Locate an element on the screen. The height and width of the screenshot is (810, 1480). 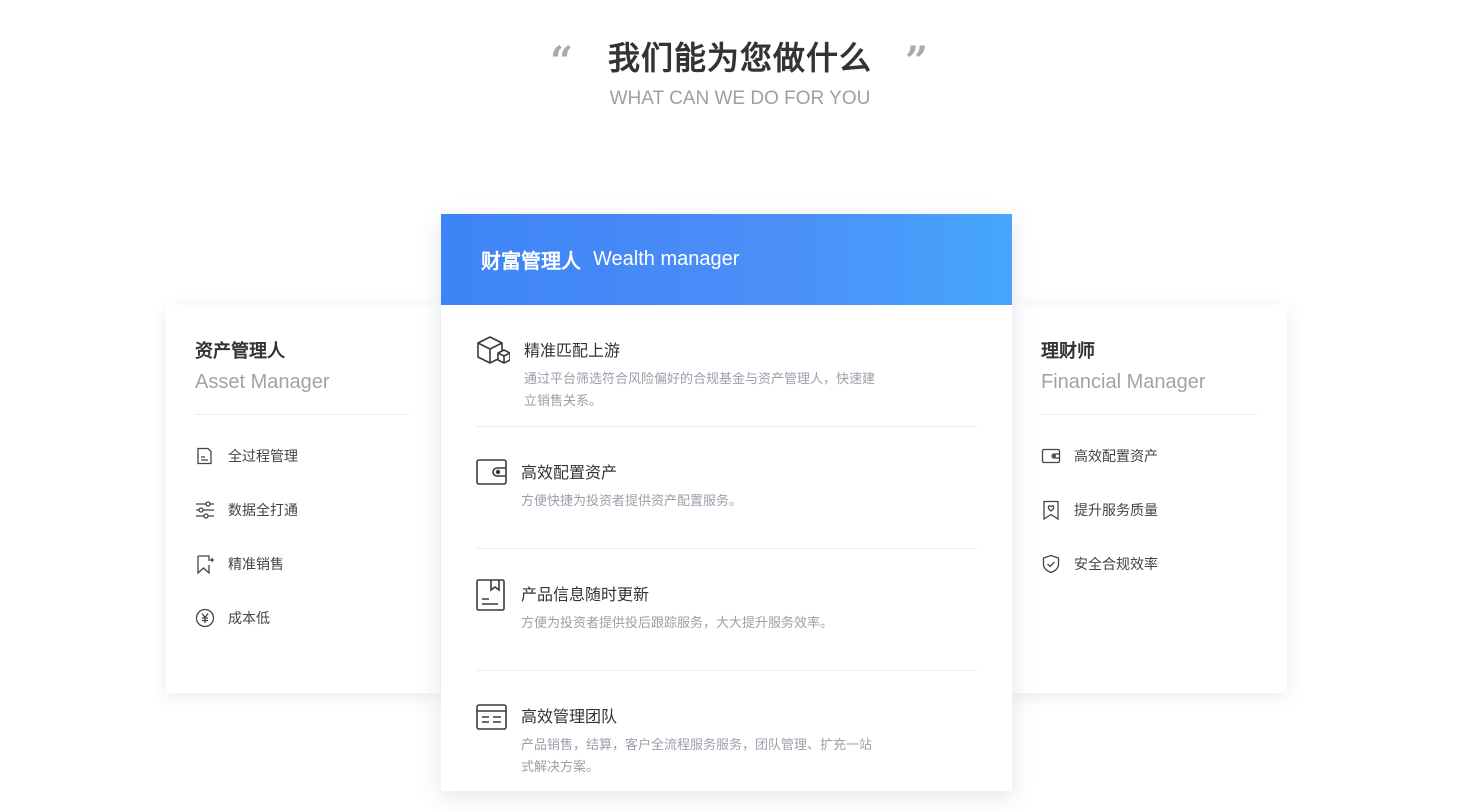
card-title: 财富管理人 is located at coordinates (531, 261).